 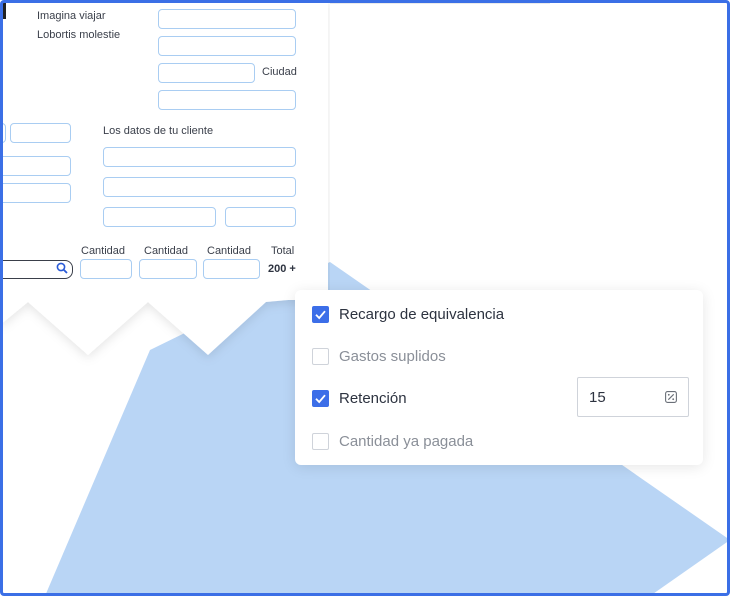 What do you see at coordinates (282, 269) in the screenshot?
I see `total-value: 200 +` at bounding box center [282, 269].